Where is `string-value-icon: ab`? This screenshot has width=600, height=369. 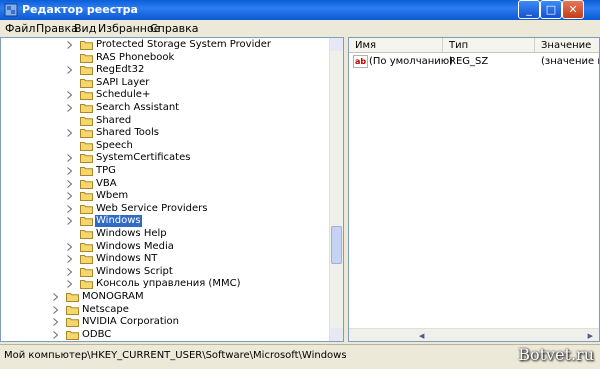
string-value-icon: ab is located at coordinates (360, 61).